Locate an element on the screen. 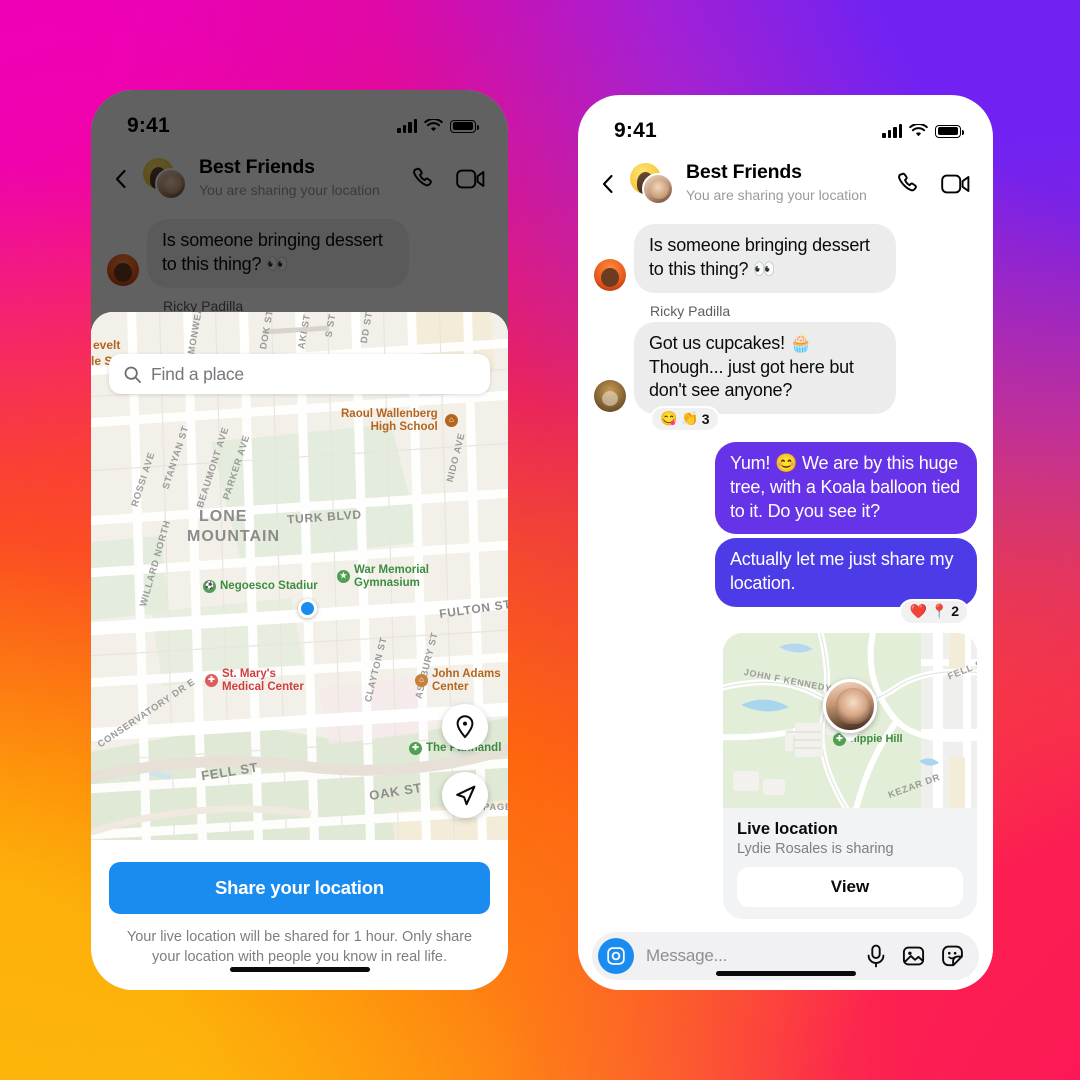 This screenshot has width=1080, height=1080. live-location-subtitle: Lydie Rosales is sharing is located at coordinates (815, 848).